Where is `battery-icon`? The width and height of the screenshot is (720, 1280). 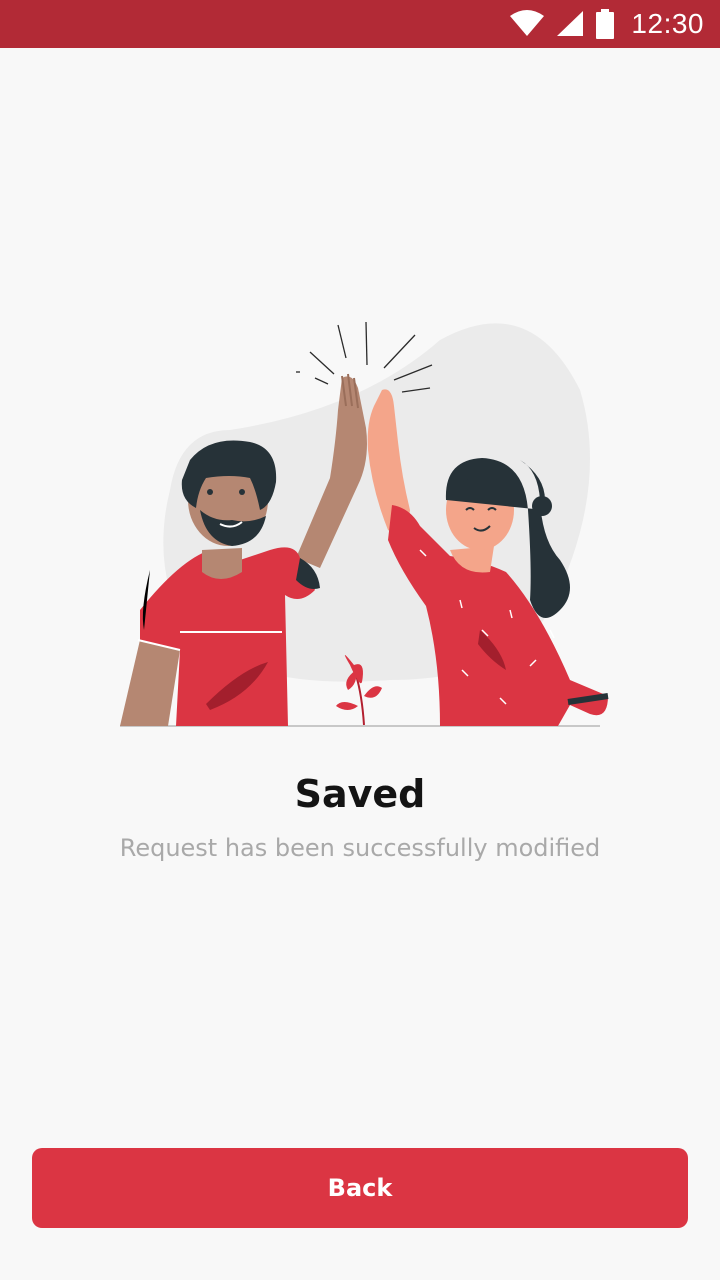
battery-icon is located at coordinates (605, 24).